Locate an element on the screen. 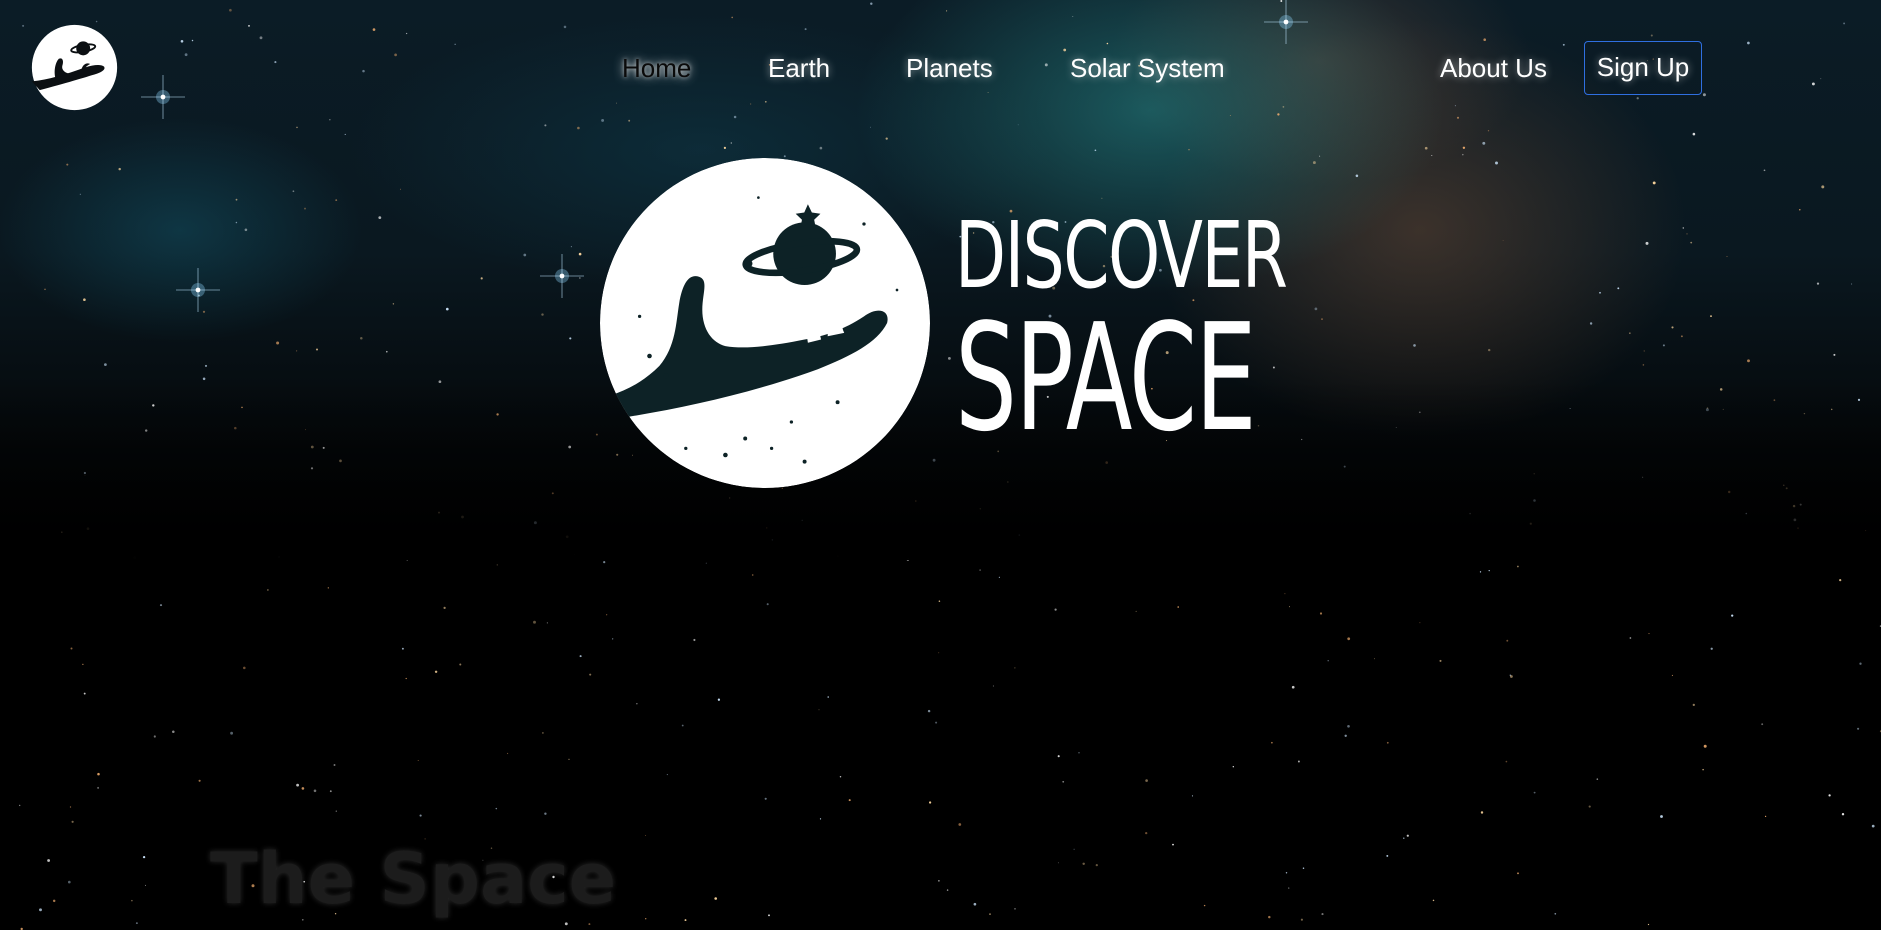 This screenshot has width=1881, height=930. section-title: The Space is located at coordinates (413, 879).